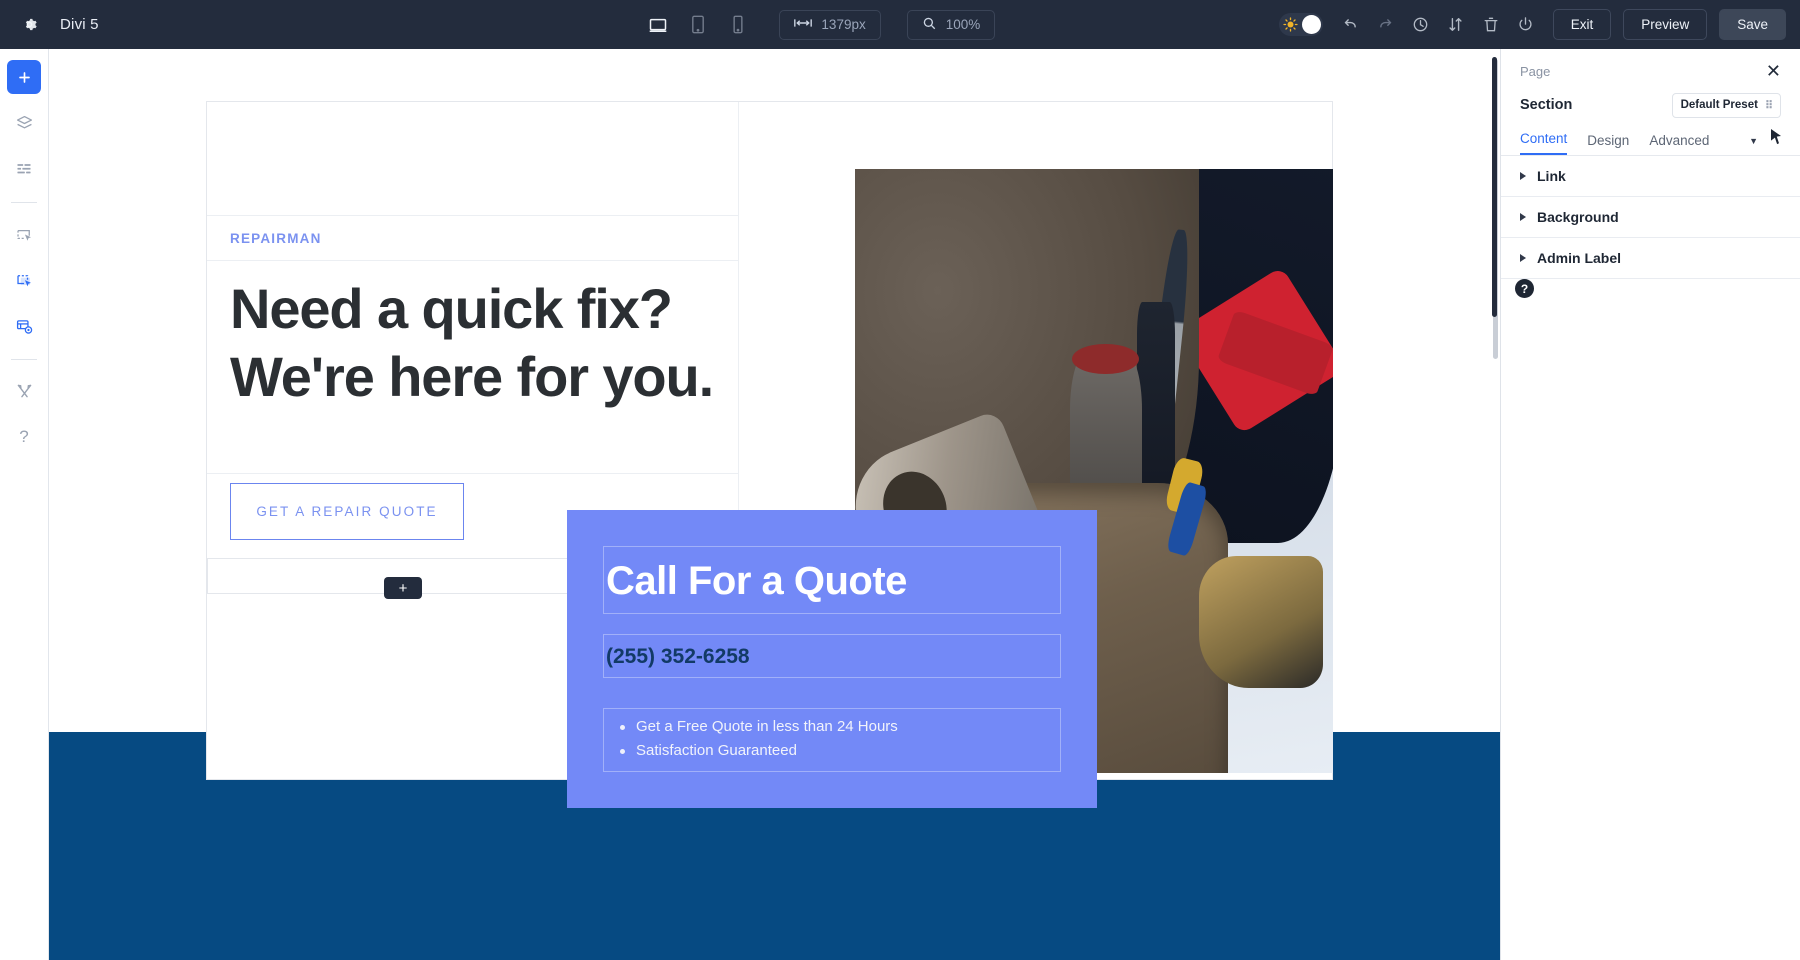 The height and width of the screenshot is (960, 1800). Describe the element at coordinates (1535, 71) in the screenshot. I see `breadcrumb: Page` at that location.